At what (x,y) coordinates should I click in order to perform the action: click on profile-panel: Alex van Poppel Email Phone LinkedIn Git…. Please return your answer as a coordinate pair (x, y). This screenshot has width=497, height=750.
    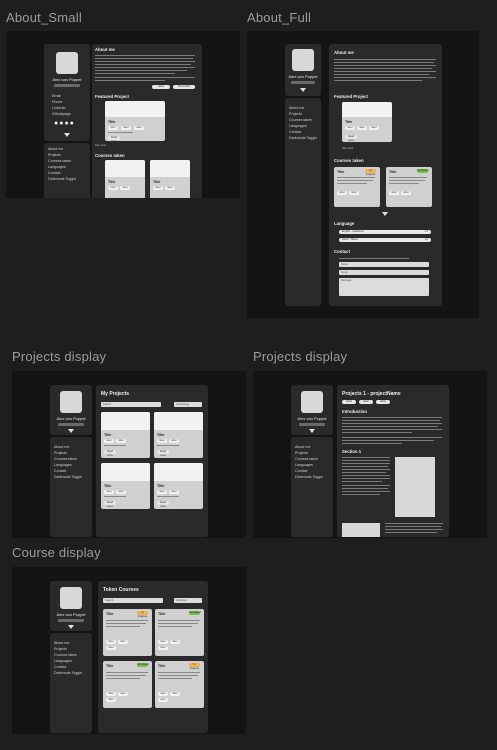
    Looking at the image, I should click on (67, 92).